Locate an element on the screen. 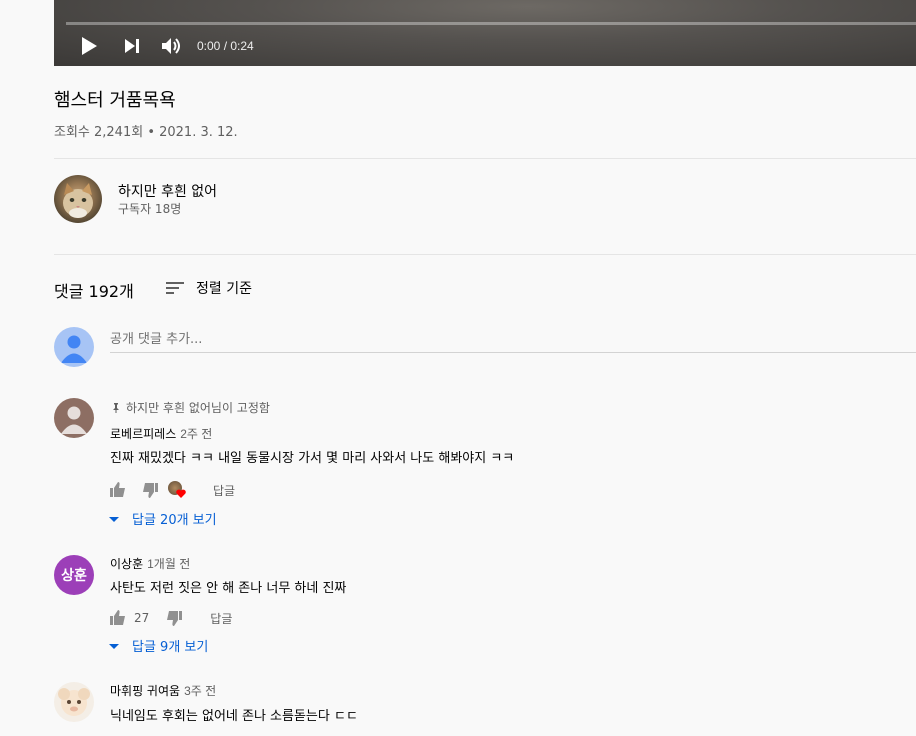 The width and height of the screenshot is (916, 736). sort-label: 정렬 기준 is located at coordinates (224, 289).